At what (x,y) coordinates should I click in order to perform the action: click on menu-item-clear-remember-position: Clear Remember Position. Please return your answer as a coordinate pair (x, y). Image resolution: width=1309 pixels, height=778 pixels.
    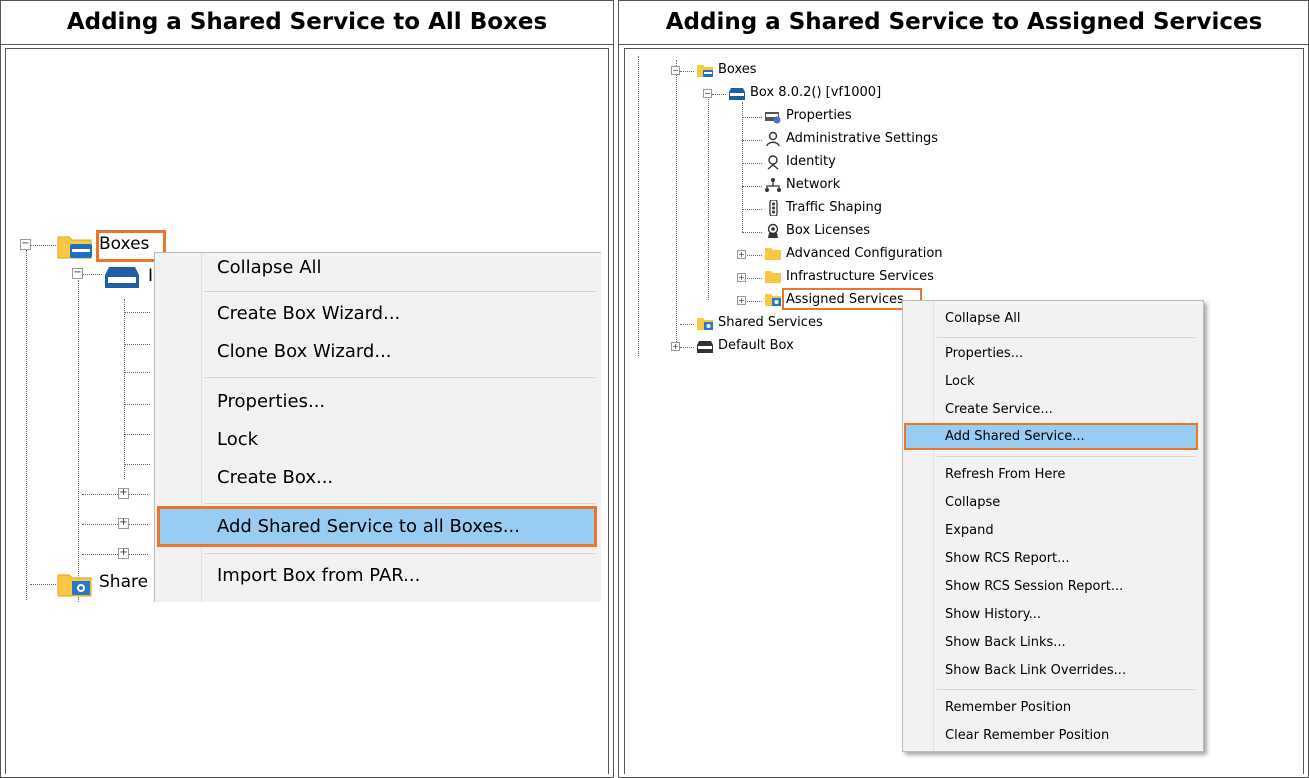
    Looking at the image, I should click on (1027, 735).